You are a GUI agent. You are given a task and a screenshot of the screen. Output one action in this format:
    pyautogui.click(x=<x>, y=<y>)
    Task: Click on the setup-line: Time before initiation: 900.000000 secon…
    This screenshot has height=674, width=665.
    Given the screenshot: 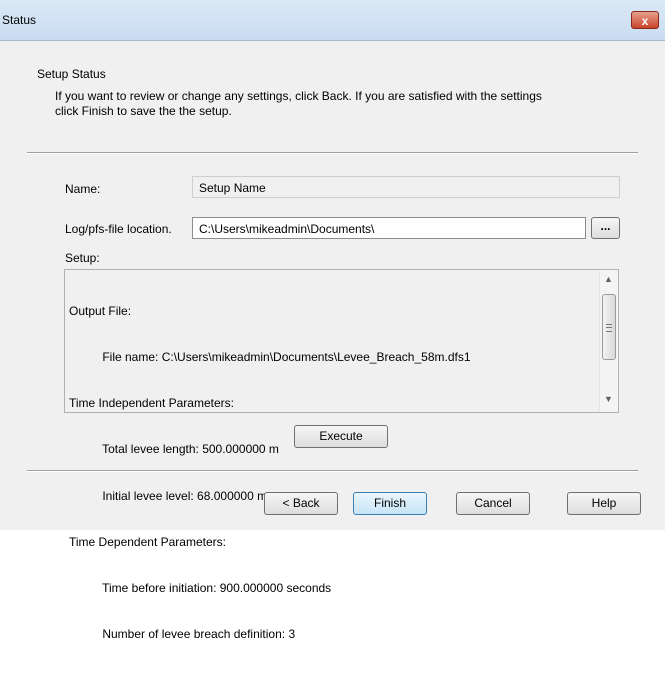 What is the action you would take?
    pyautogui.click(x=200, y=588)
    